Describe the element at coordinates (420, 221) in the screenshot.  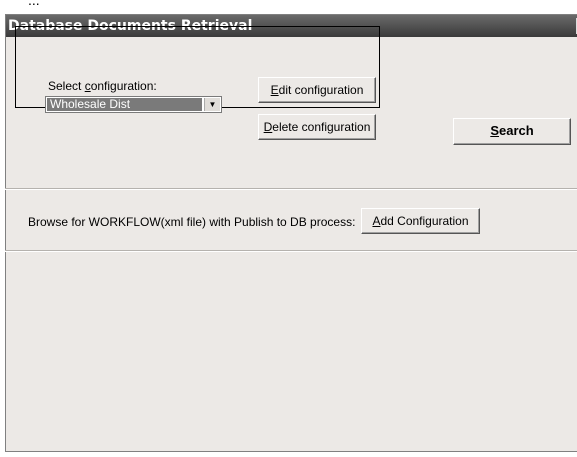
I see `add-configuration-button: Add Configuration` at that location.